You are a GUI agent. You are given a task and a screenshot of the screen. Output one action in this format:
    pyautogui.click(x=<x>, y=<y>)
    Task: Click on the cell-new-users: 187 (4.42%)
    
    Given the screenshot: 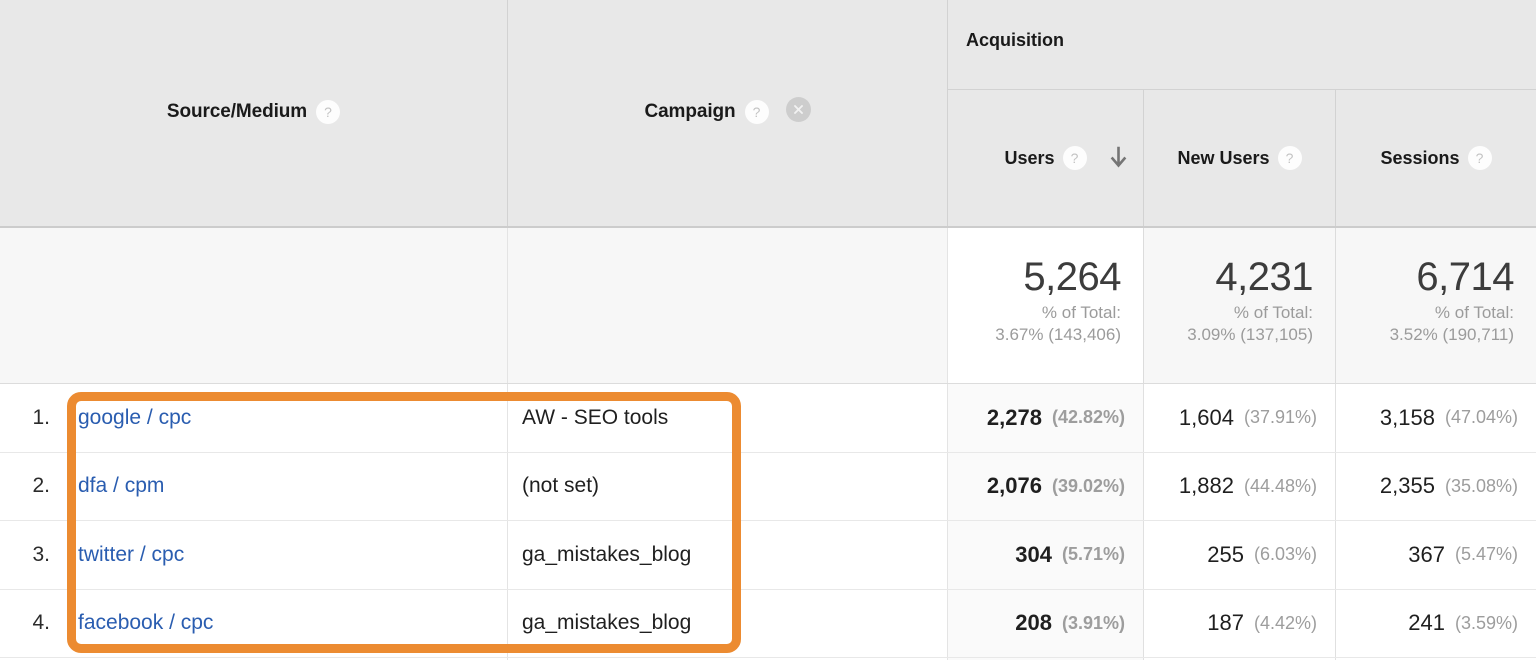 What is the action you would take?
    pyautogui.click(x=1240, y=623)
    